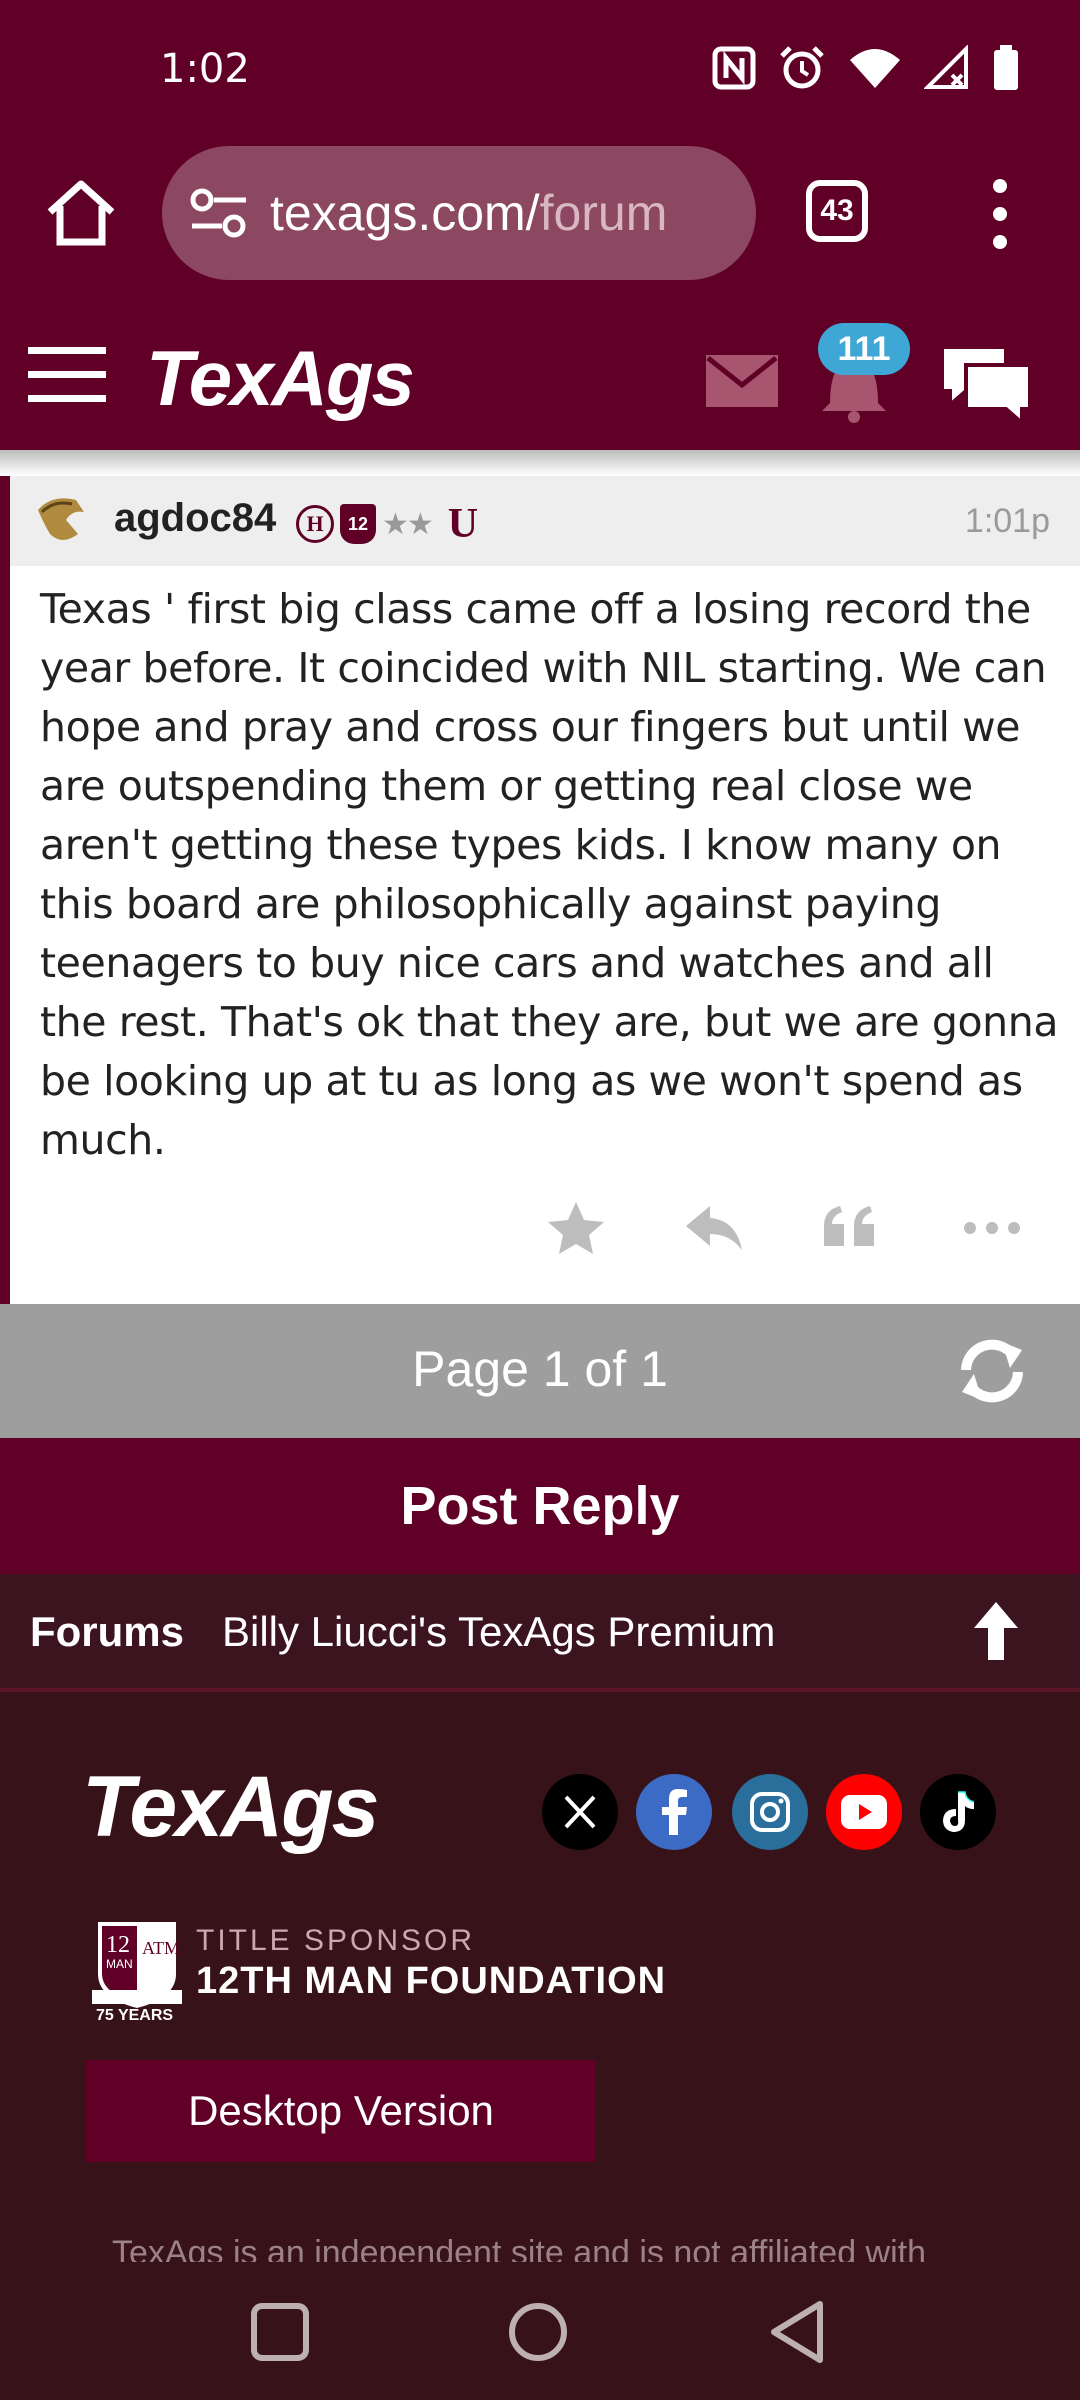  Describe the element at coordinates (770, 1812) in the screenshot. I see `instagram-icon` at that location.